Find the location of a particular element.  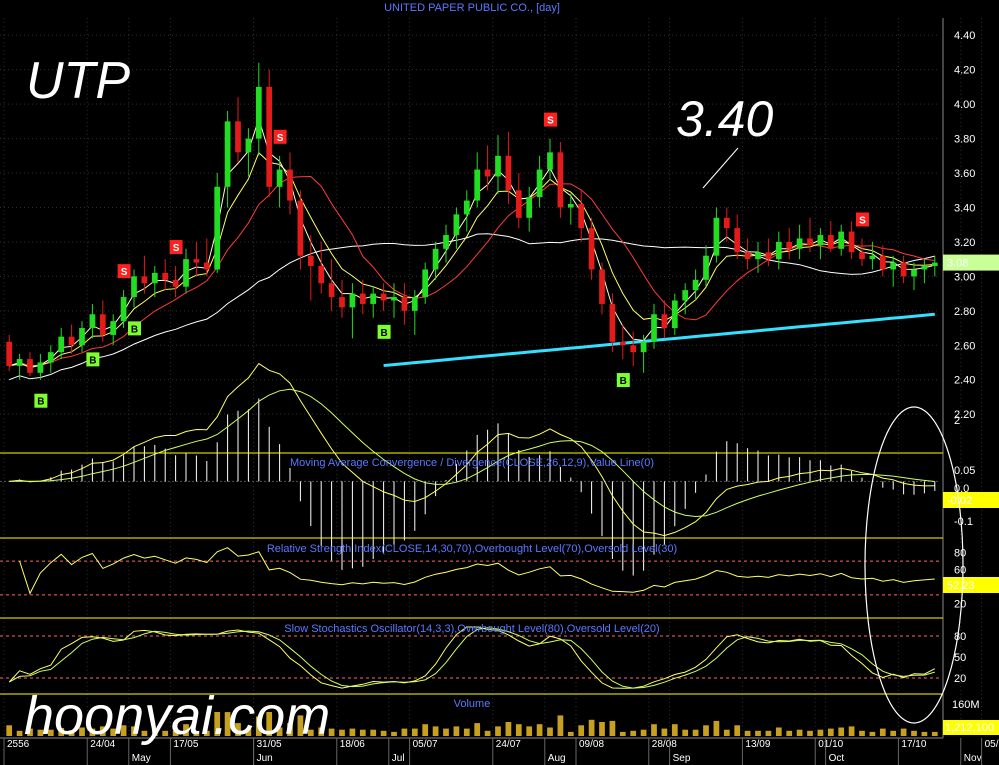

date-tick-label: 01/10 is located at coordinates (830, 744).